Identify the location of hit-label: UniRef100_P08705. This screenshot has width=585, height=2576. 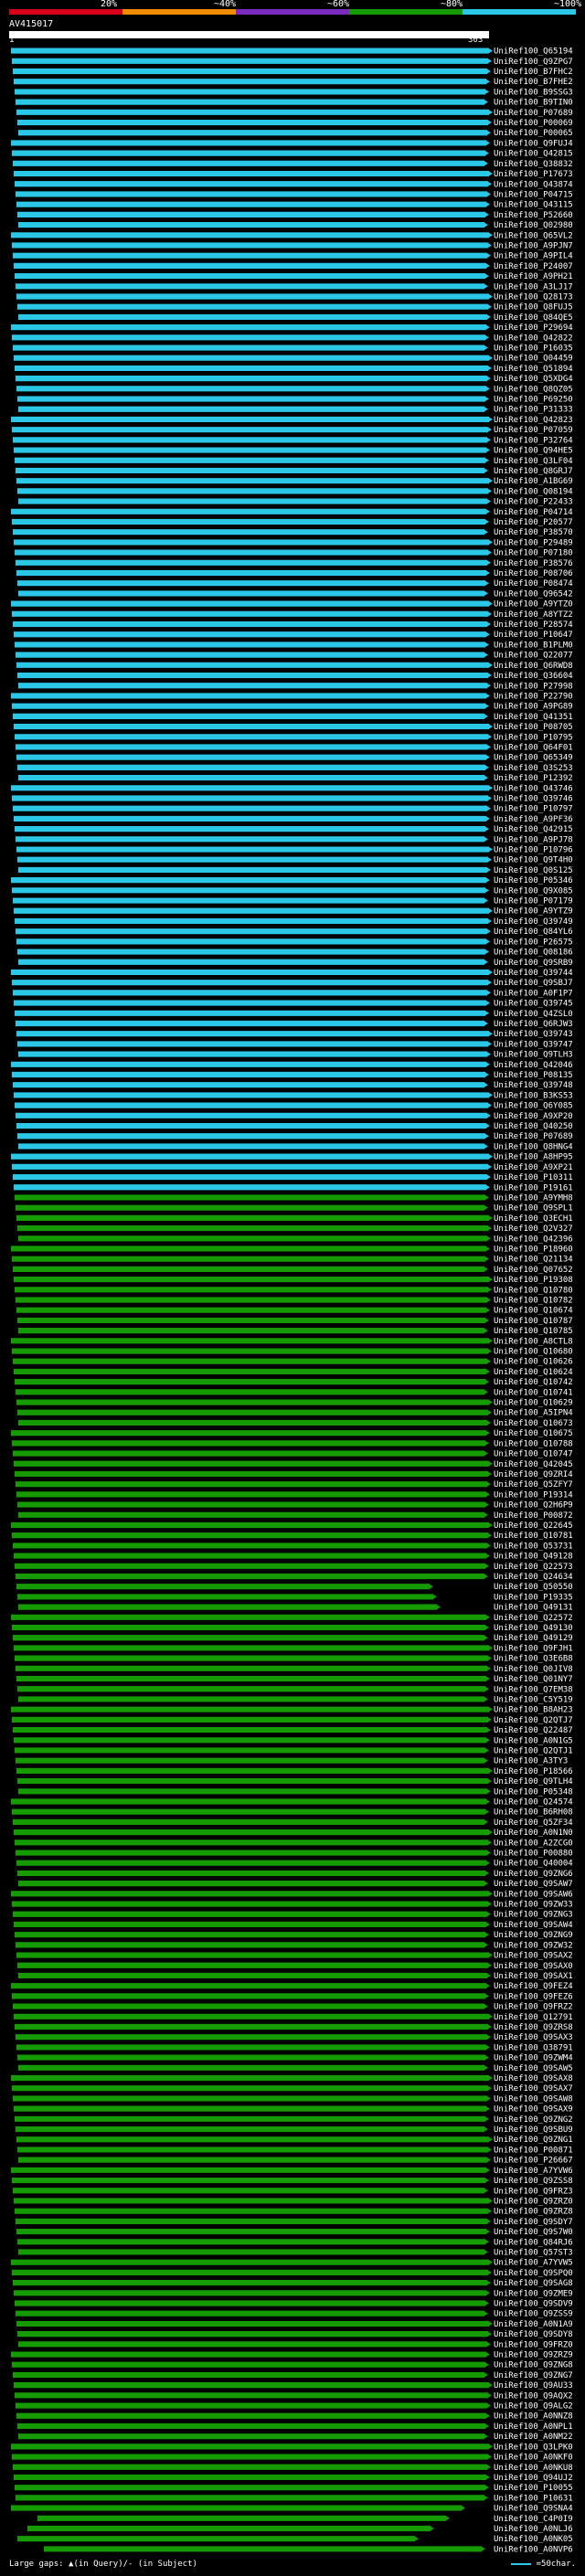
(534, 727).